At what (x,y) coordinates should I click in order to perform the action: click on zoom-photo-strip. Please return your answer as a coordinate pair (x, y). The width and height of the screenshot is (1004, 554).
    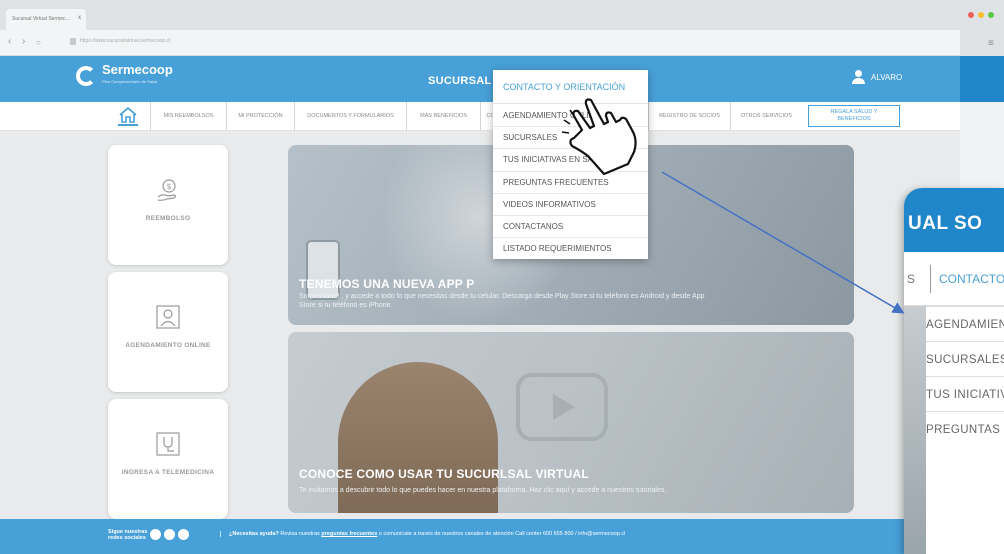
    Looking at the image, I should click on (915, 430).